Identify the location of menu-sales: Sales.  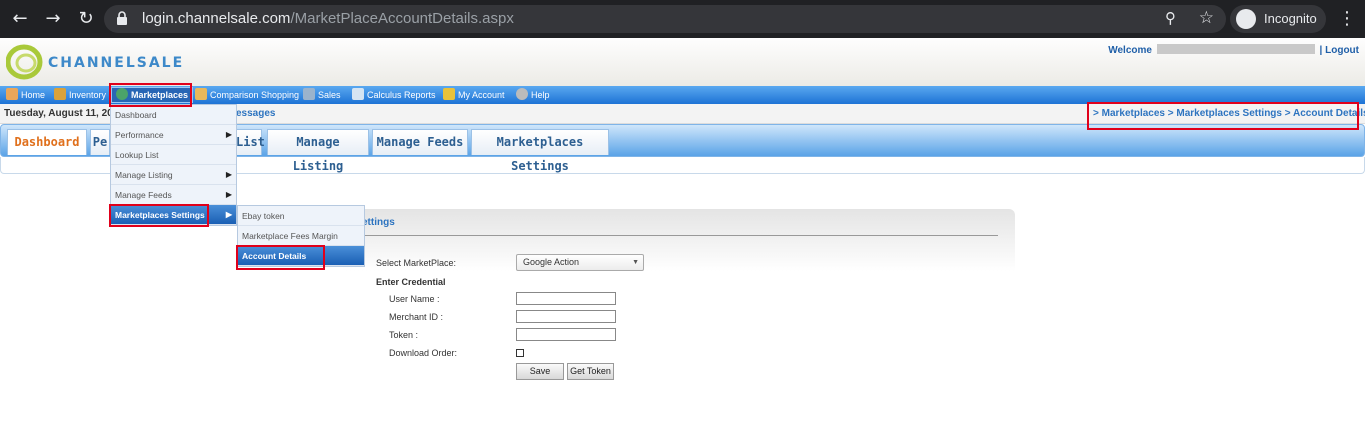
(322, 95).